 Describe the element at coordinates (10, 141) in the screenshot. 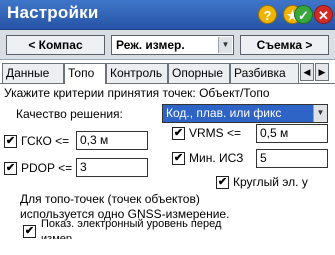

I see `gsko-checkbox: ✔` at that location.